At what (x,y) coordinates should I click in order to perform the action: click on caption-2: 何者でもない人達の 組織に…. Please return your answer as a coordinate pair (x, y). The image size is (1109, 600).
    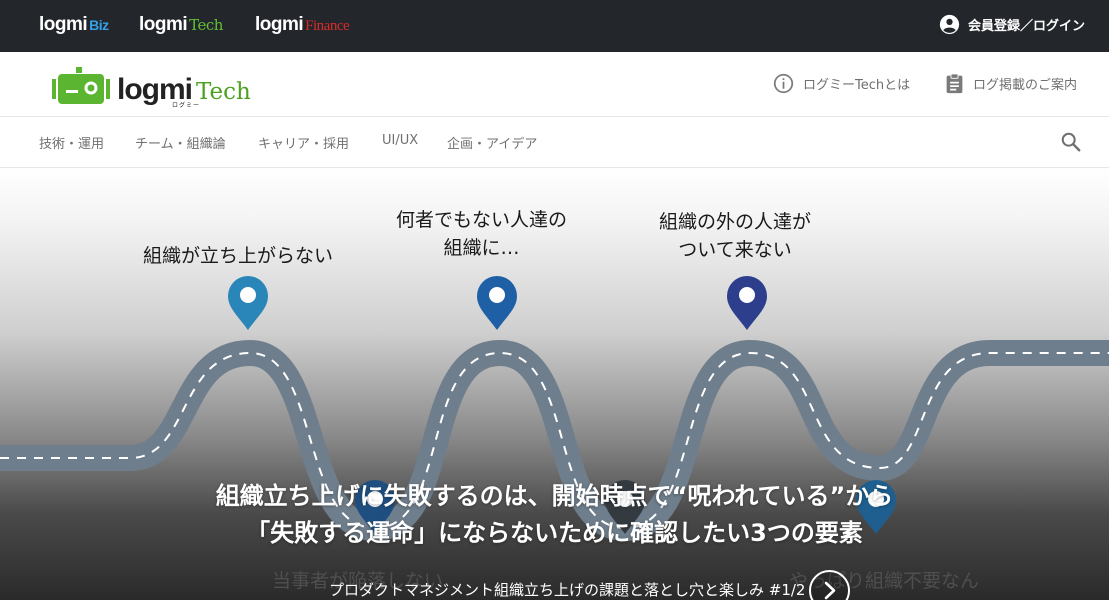
    Looking at the image, I should click on (482, 234).